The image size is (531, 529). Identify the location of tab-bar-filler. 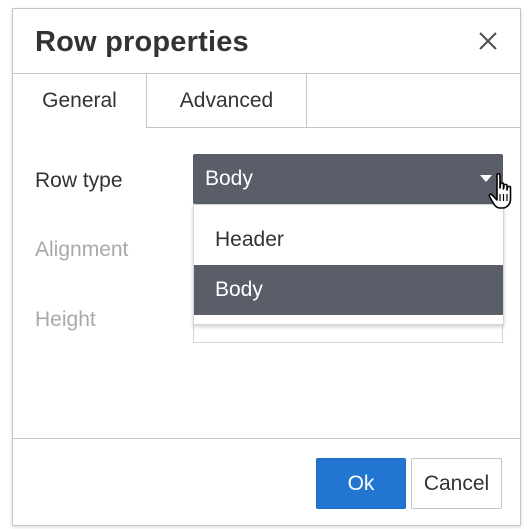
(413, 101).